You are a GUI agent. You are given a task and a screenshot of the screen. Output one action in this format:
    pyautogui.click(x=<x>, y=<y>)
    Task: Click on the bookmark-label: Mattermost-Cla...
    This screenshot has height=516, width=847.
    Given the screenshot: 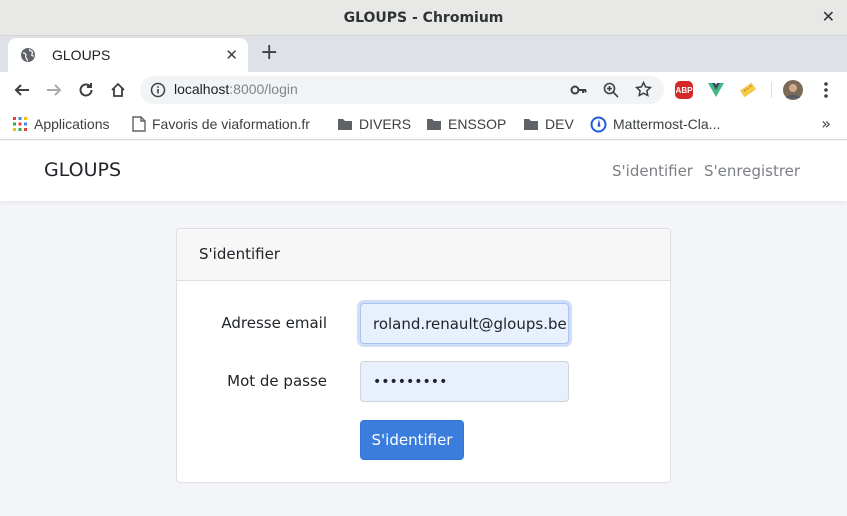 What is the action you would take?
    pyautogui.click(x=667, y=124)
    